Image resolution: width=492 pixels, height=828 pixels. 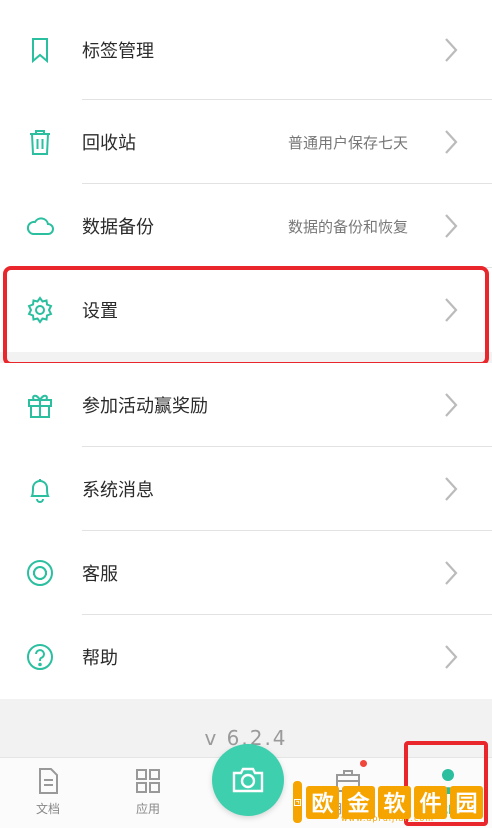 What do you see at coordinates (118, 227) in the screenshot?
I see `menu-item-label: 数据备份` at bounding box center [118, 227].